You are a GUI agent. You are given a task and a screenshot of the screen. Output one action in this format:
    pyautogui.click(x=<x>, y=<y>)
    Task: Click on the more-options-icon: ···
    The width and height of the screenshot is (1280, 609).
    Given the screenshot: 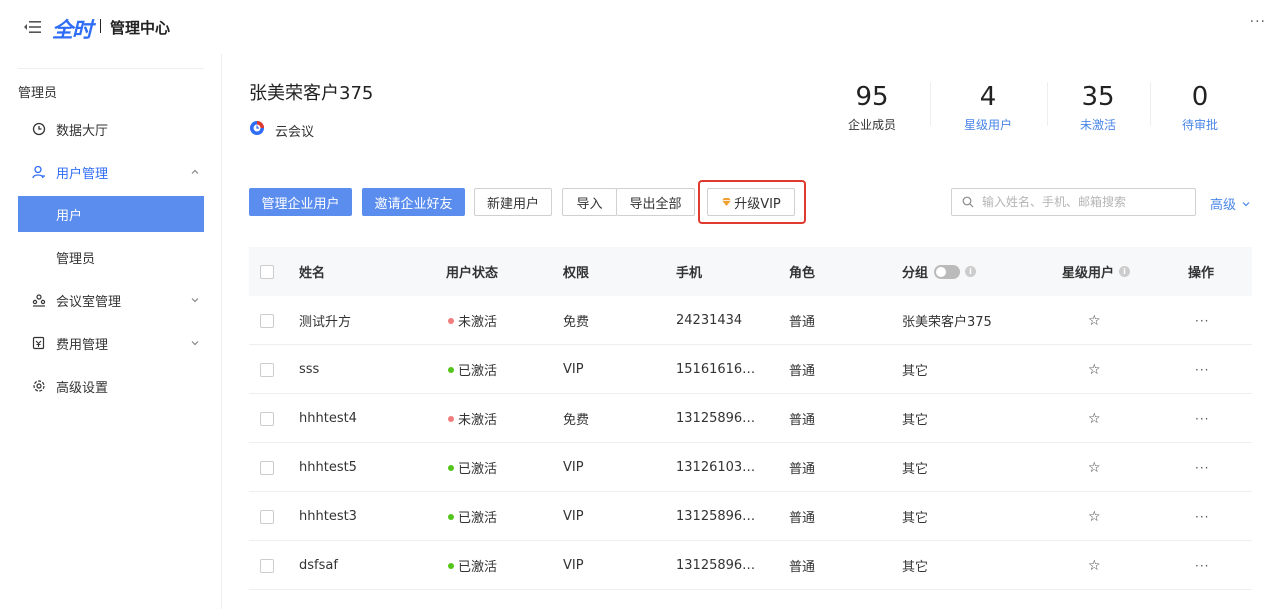 What is the action you would take?
    pyautogui.click(x=1258, y=22)
    